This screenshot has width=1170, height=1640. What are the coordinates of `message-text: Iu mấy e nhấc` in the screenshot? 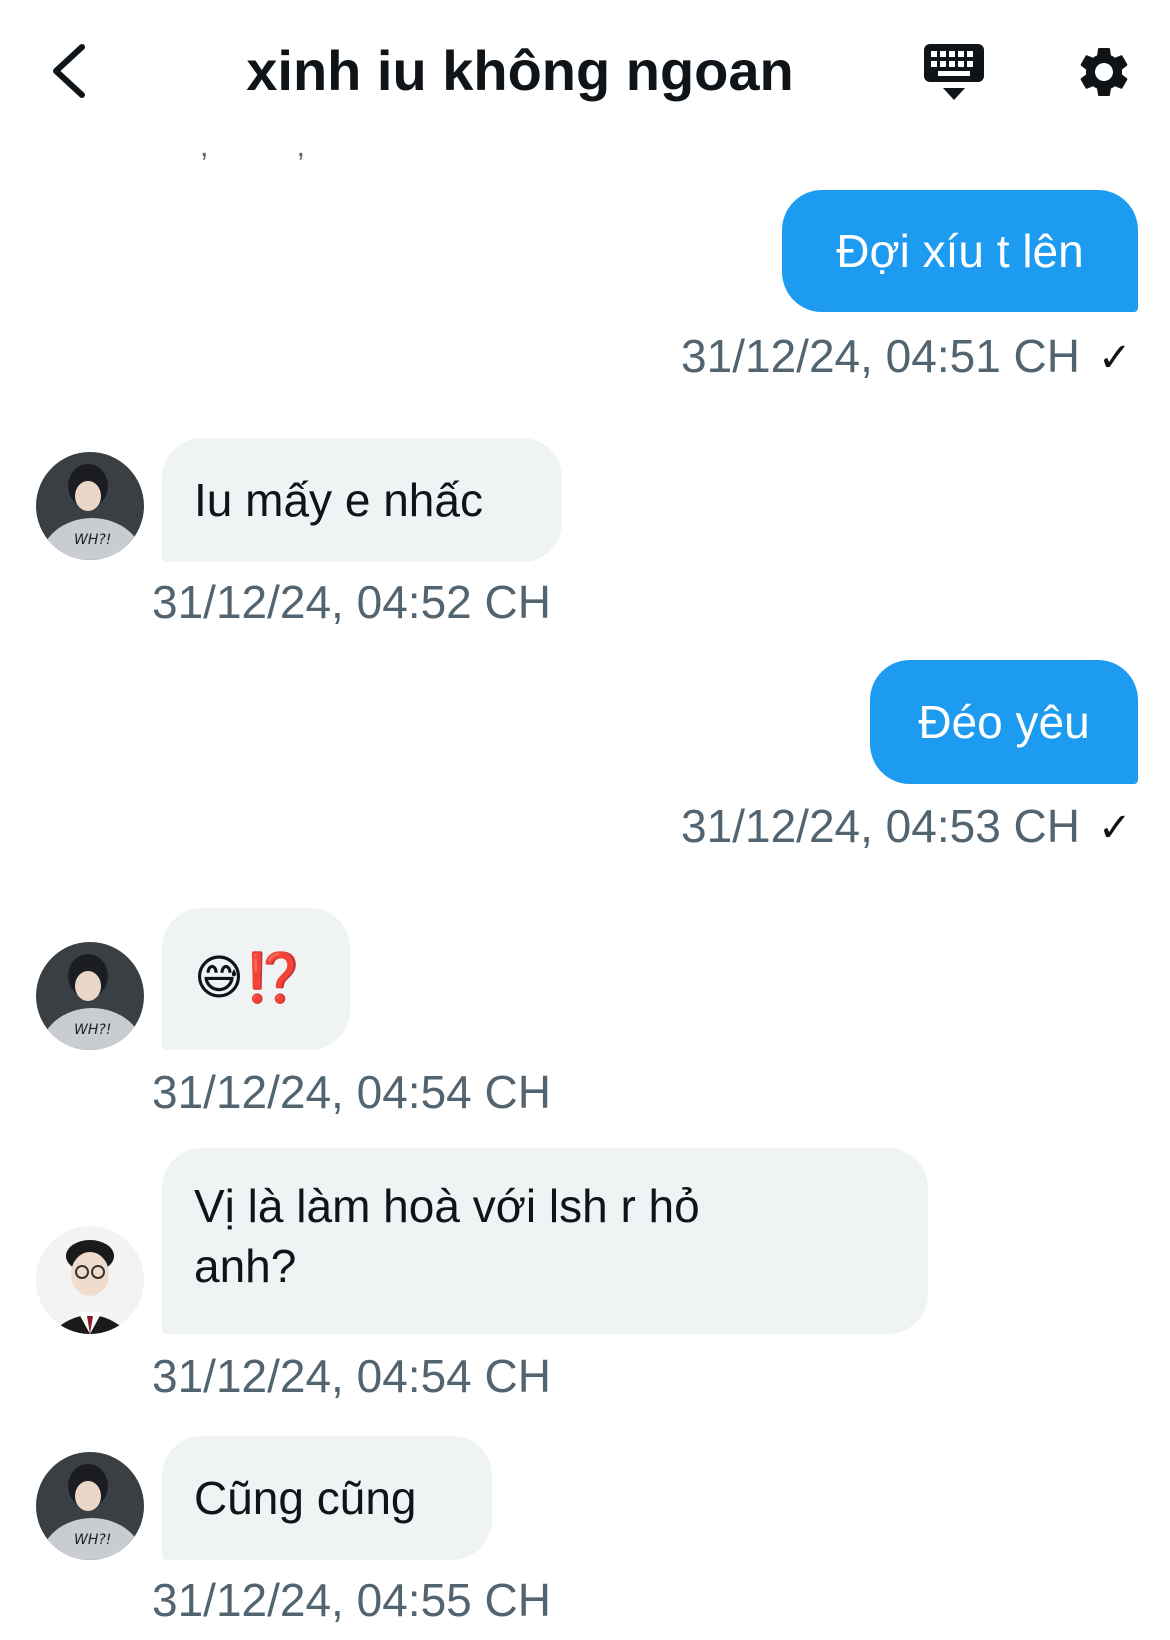 It's located at (338, 500).